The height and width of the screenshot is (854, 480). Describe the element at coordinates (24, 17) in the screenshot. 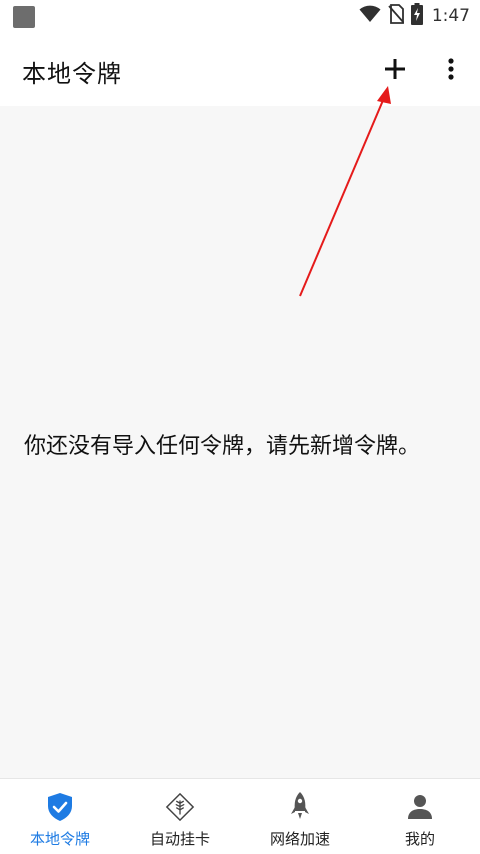

I see `app-notification-icon` at that location.